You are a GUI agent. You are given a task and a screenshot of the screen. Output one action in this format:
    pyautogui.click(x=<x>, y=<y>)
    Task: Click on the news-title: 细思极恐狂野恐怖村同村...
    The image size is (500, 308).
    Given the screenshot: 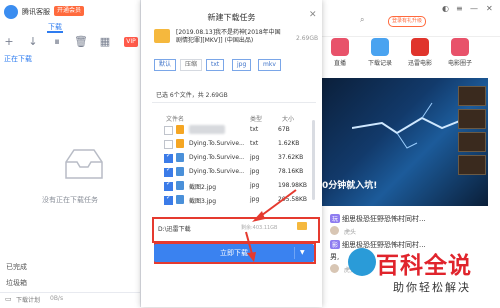 What is the action you would take?
    pyautogui.click(x=384, y=219)
    